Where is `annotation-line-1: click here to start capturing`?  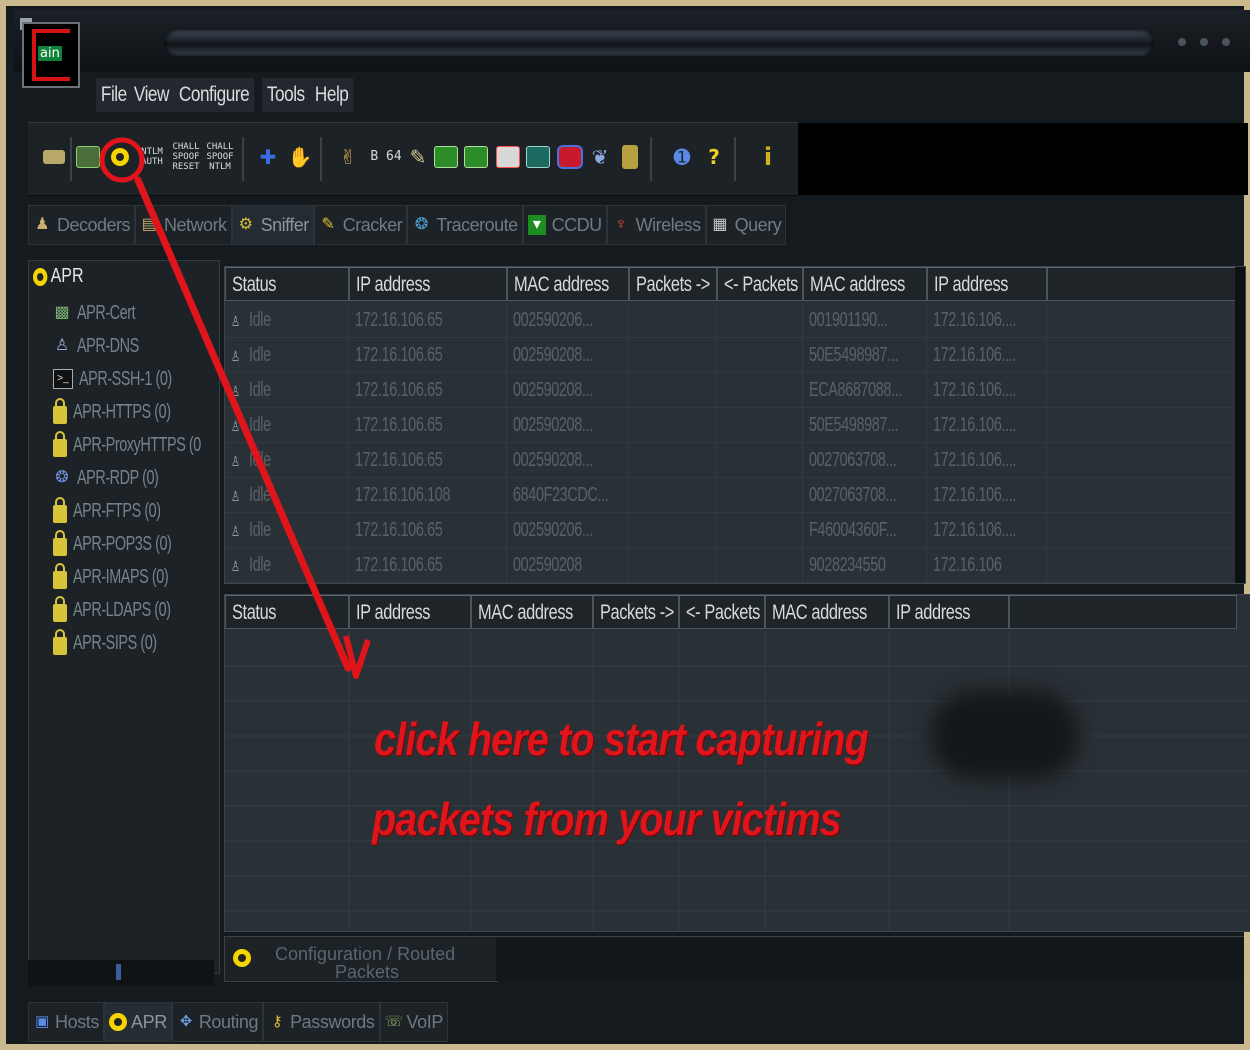
annotation-line-1: click here to start capturing is located at coordinates (621, 739).